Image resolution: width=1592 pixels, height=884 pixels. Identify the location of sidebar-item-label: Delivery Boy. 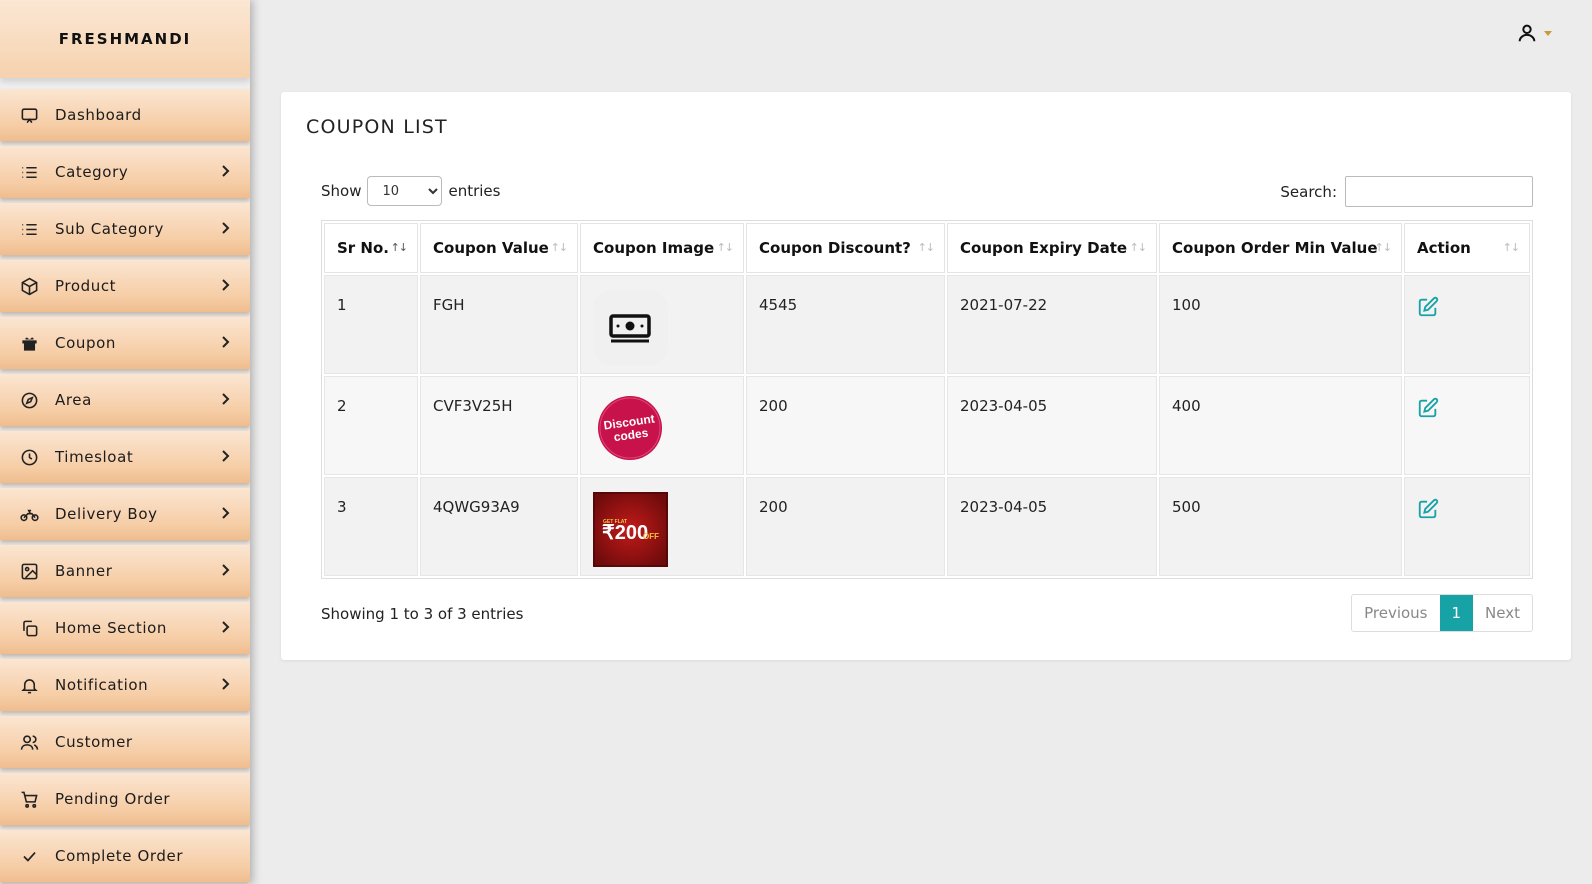
(106, 514).